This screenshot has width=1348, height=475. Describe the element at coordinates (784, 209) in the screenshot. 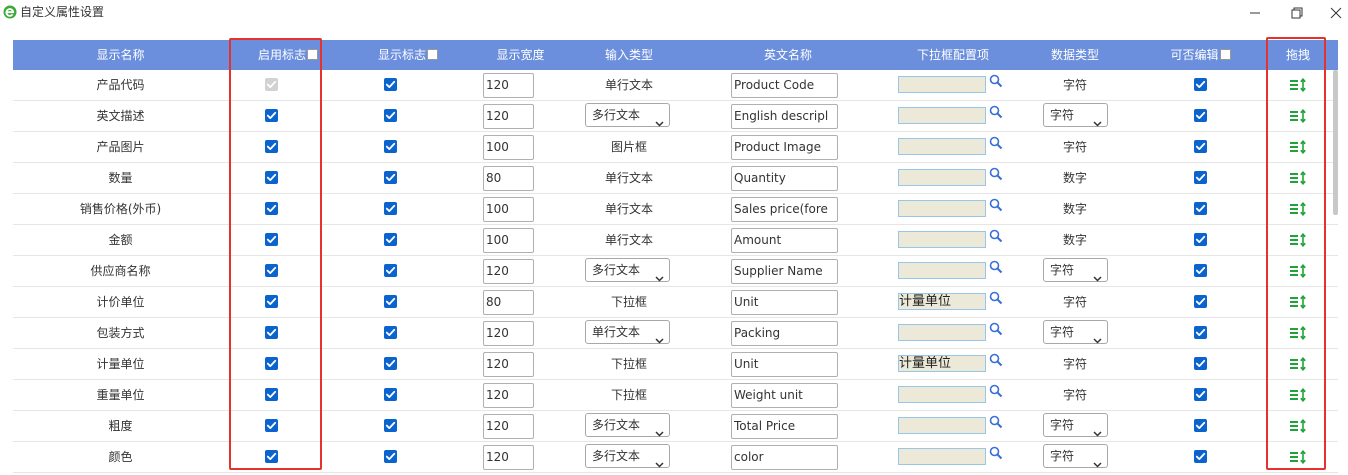

I see `english-name-input: Sales price(fore` at that location.